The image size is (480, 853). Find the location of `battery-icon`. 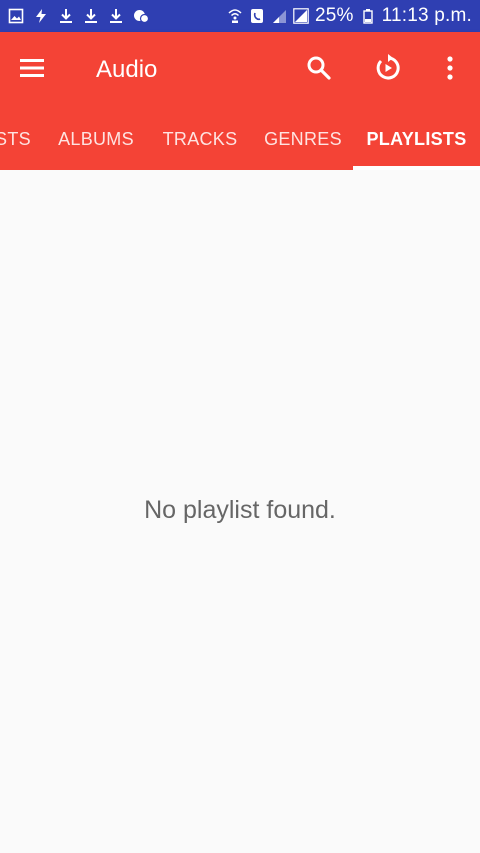

battery-icon is located at coordinates (368, 16).